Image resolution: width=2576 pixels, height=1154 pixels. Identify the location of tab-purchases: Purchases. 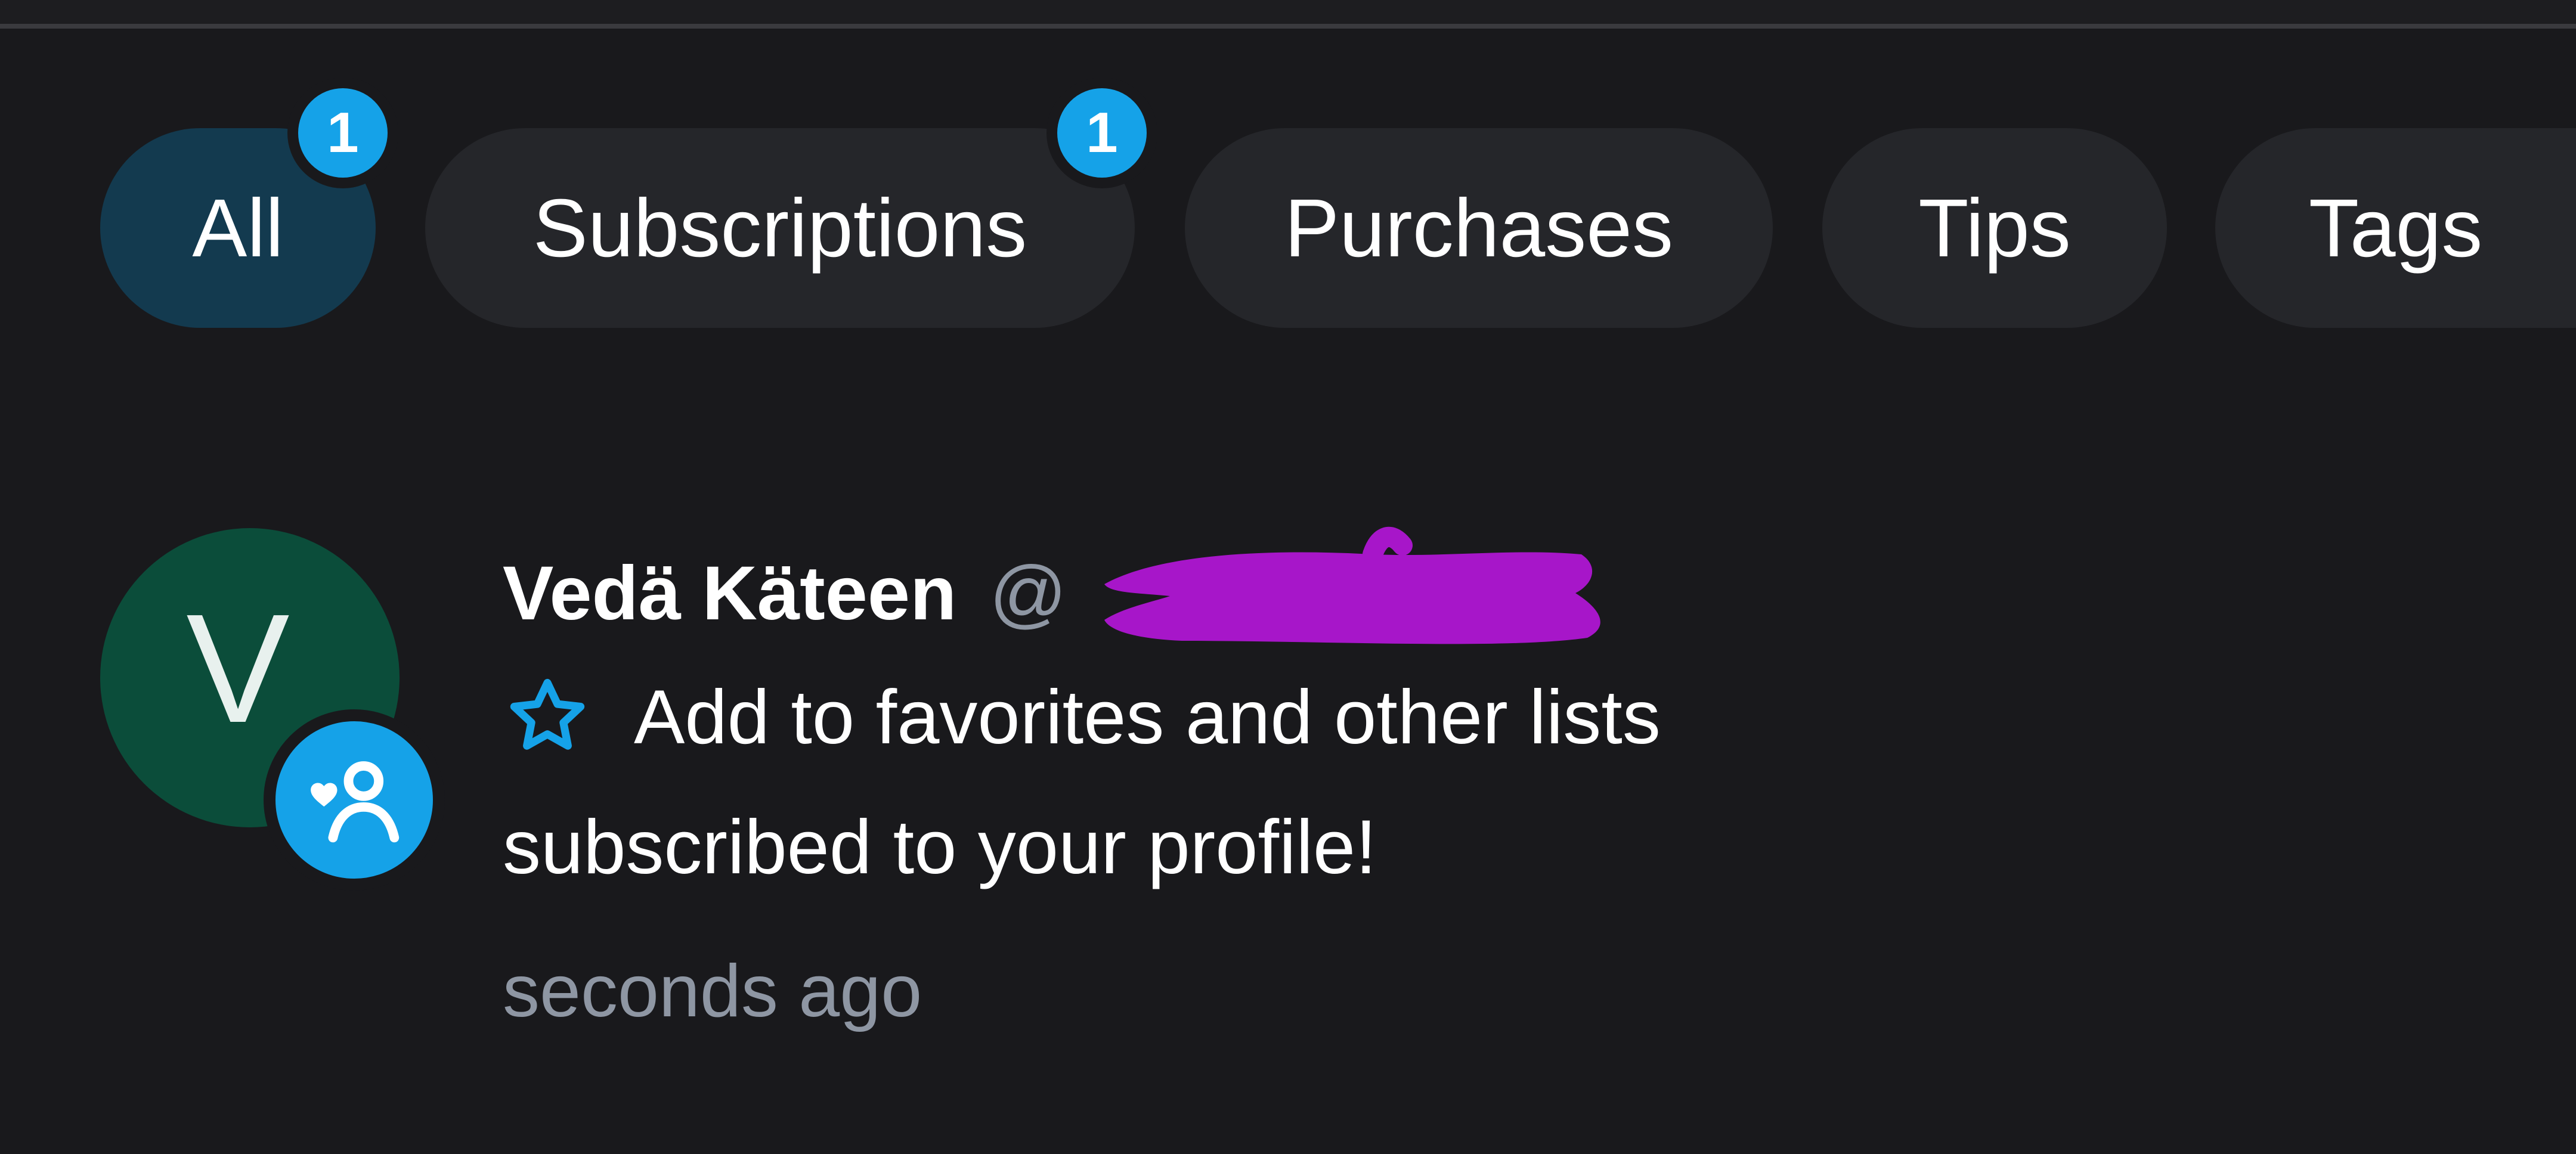
(1479, 228).